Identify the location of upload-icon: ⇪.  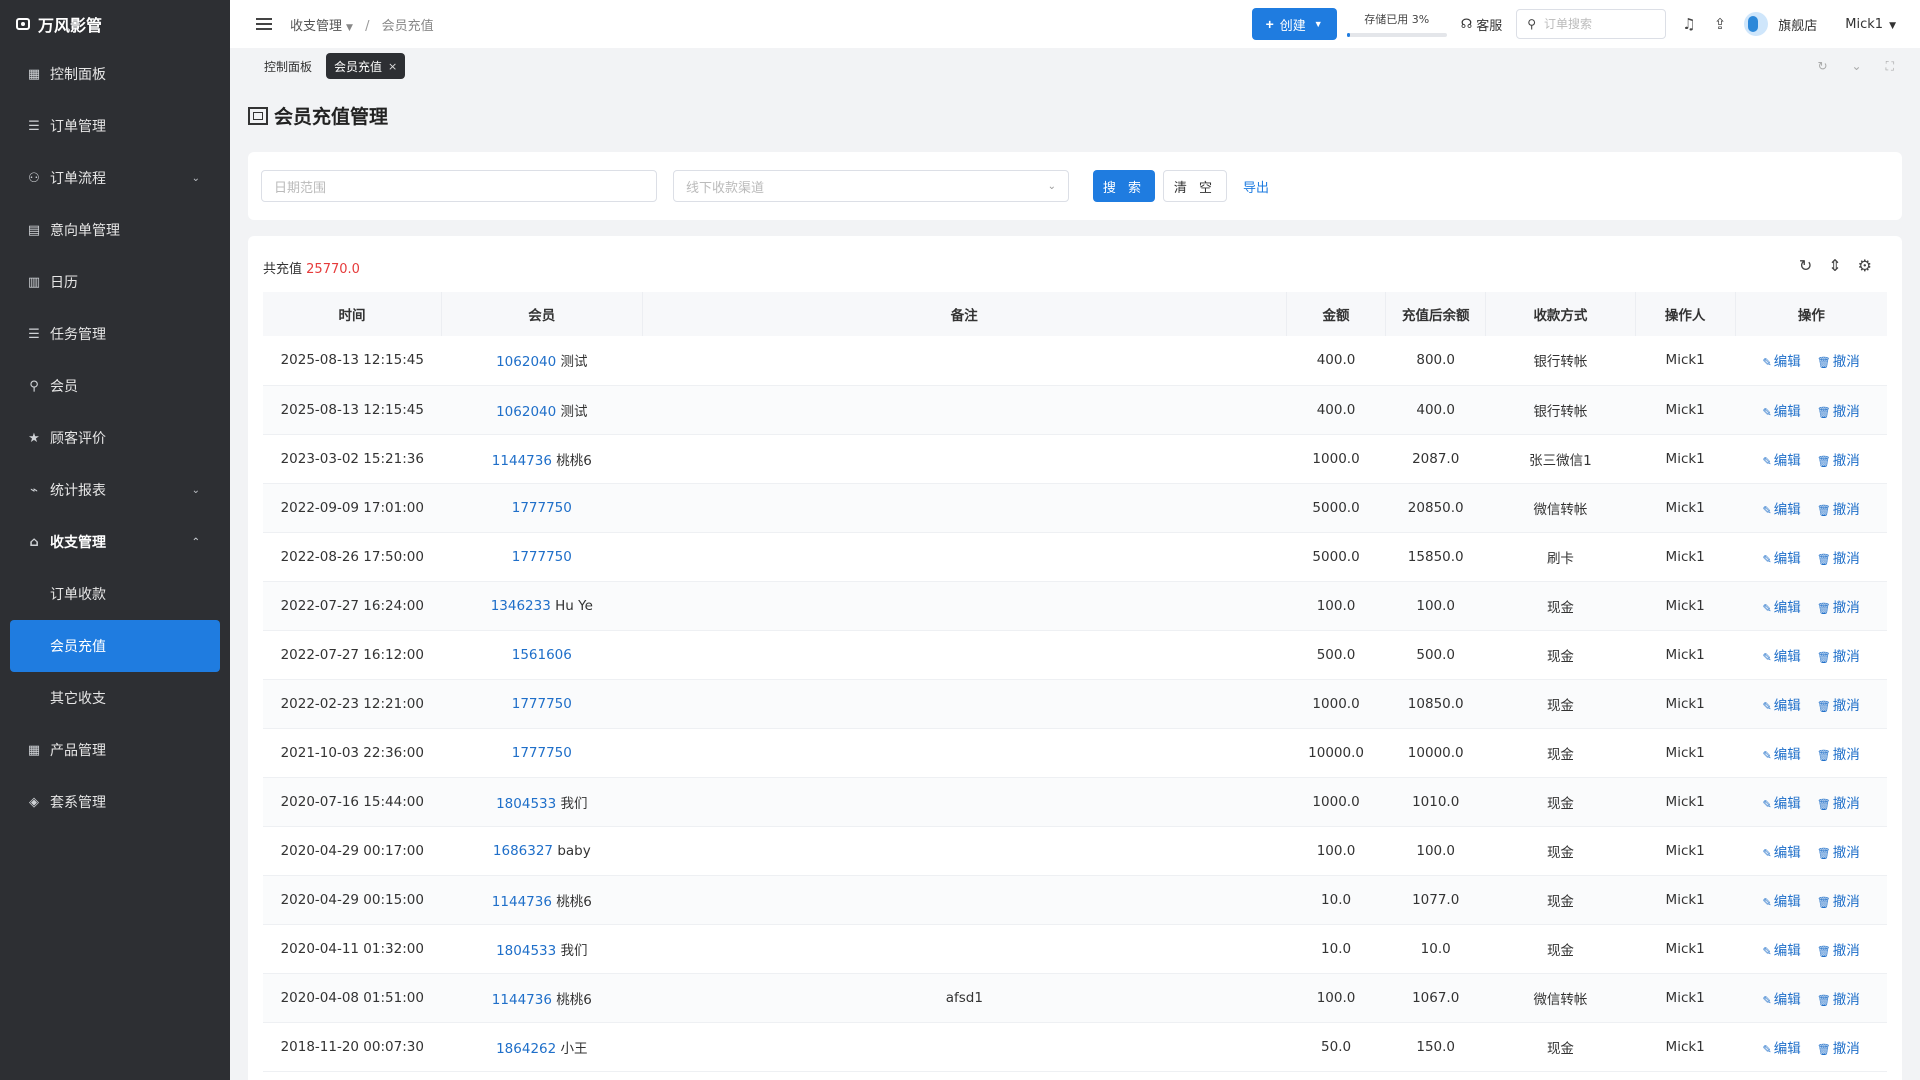
(1720, 24).